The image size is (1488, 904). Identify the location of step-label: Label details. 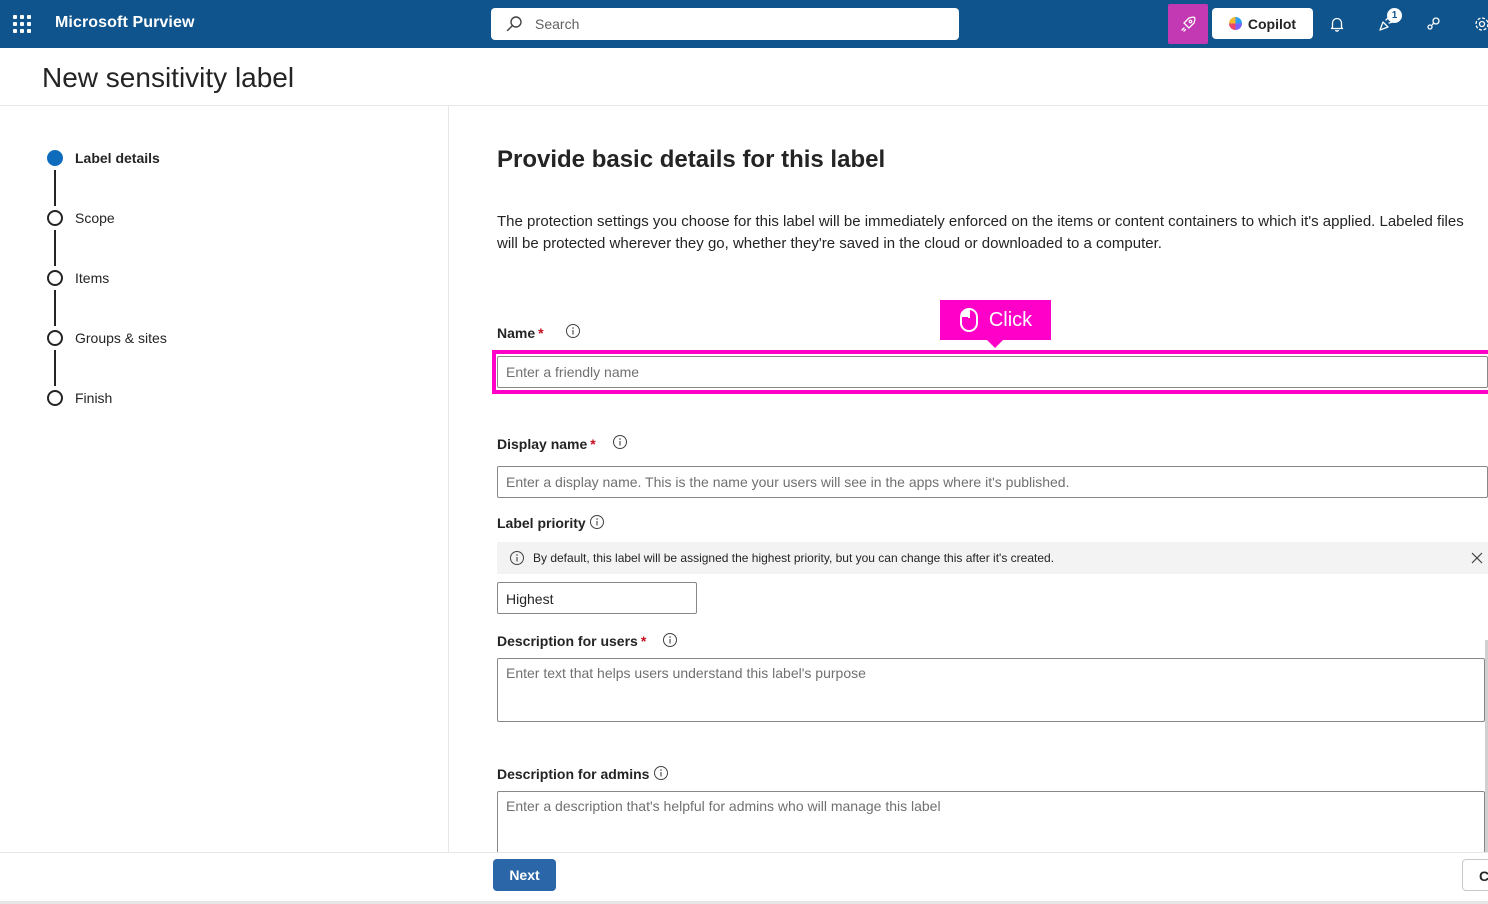
(117, 158).